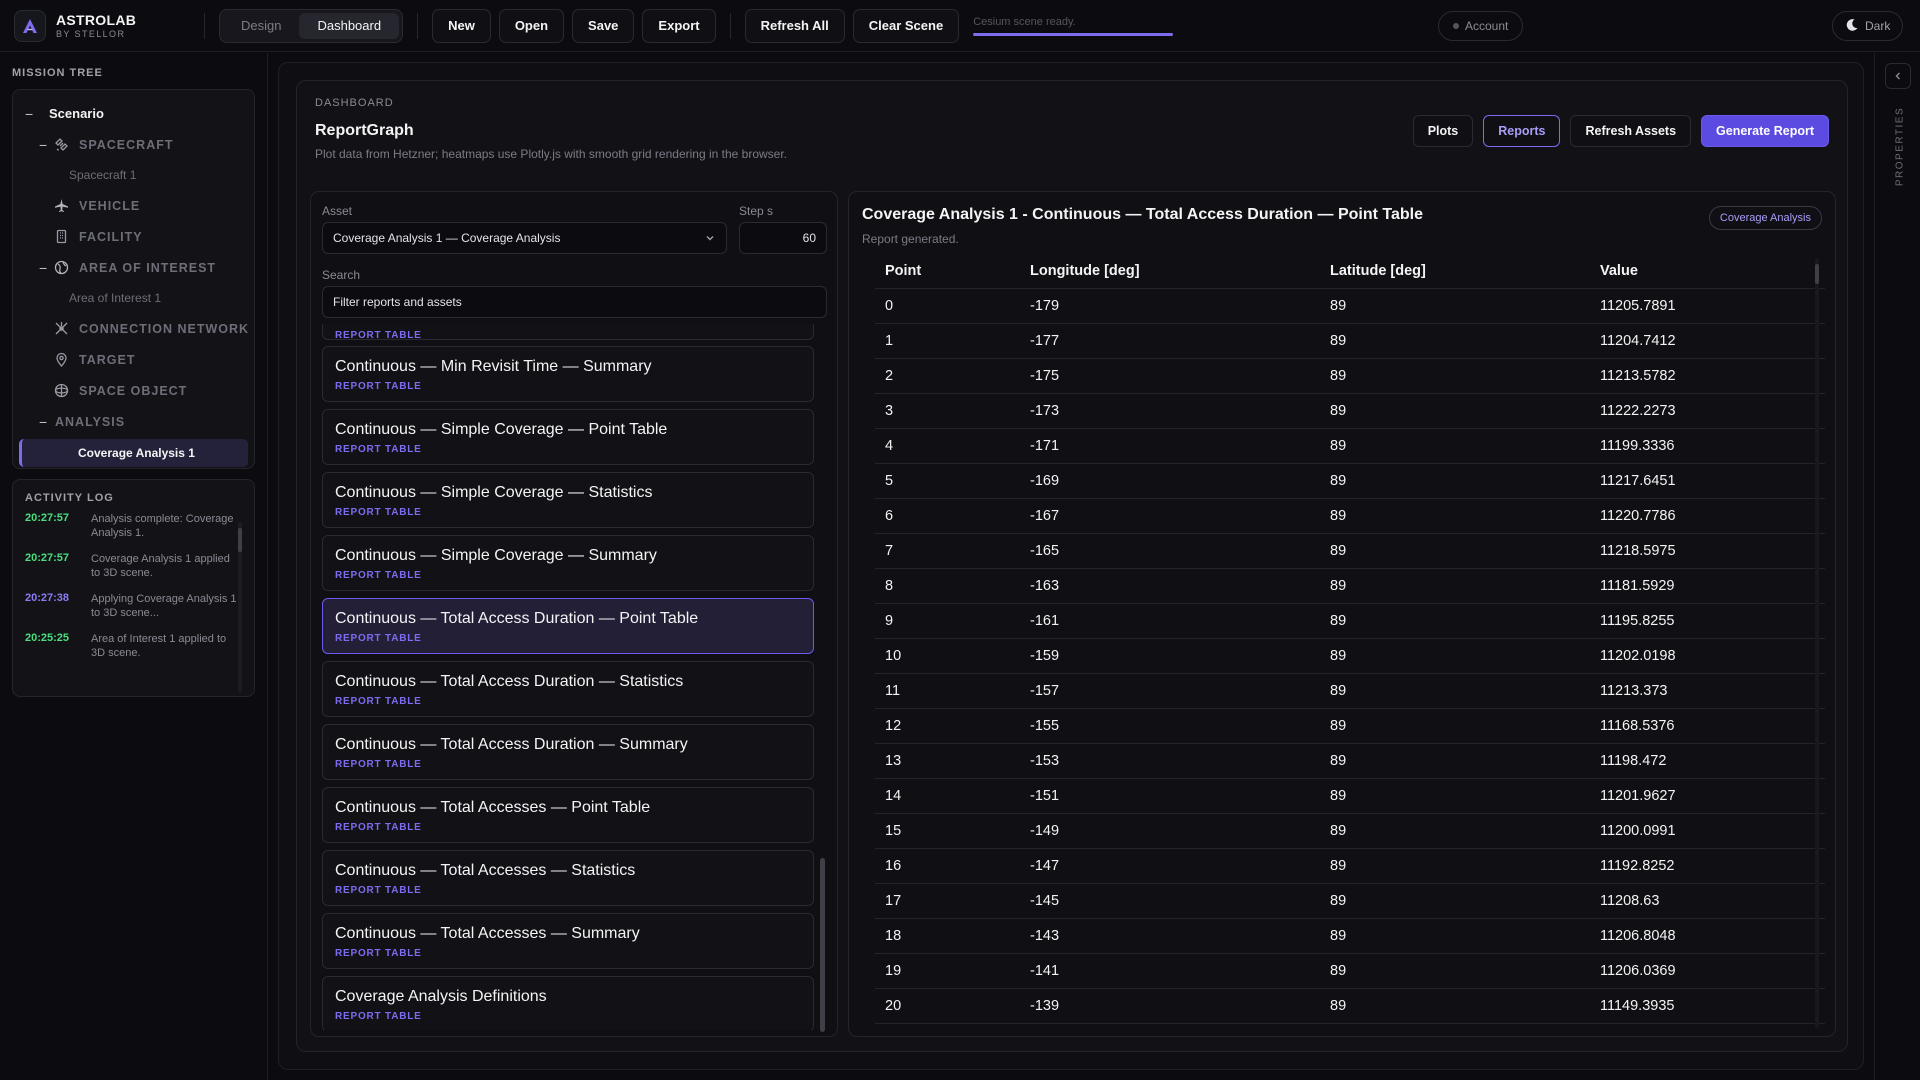 Image resolution: width=1920 pixels, height=1080 pixels. I want to click on expand-properties-button, so click(1898, 76).